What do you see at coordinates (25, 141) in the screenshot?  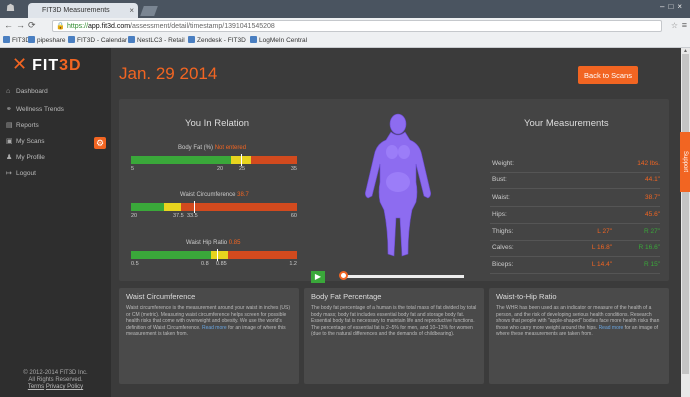 I see `sidebar-item-my-scans: ▣ My Scans` at bounding box center [25, 141].